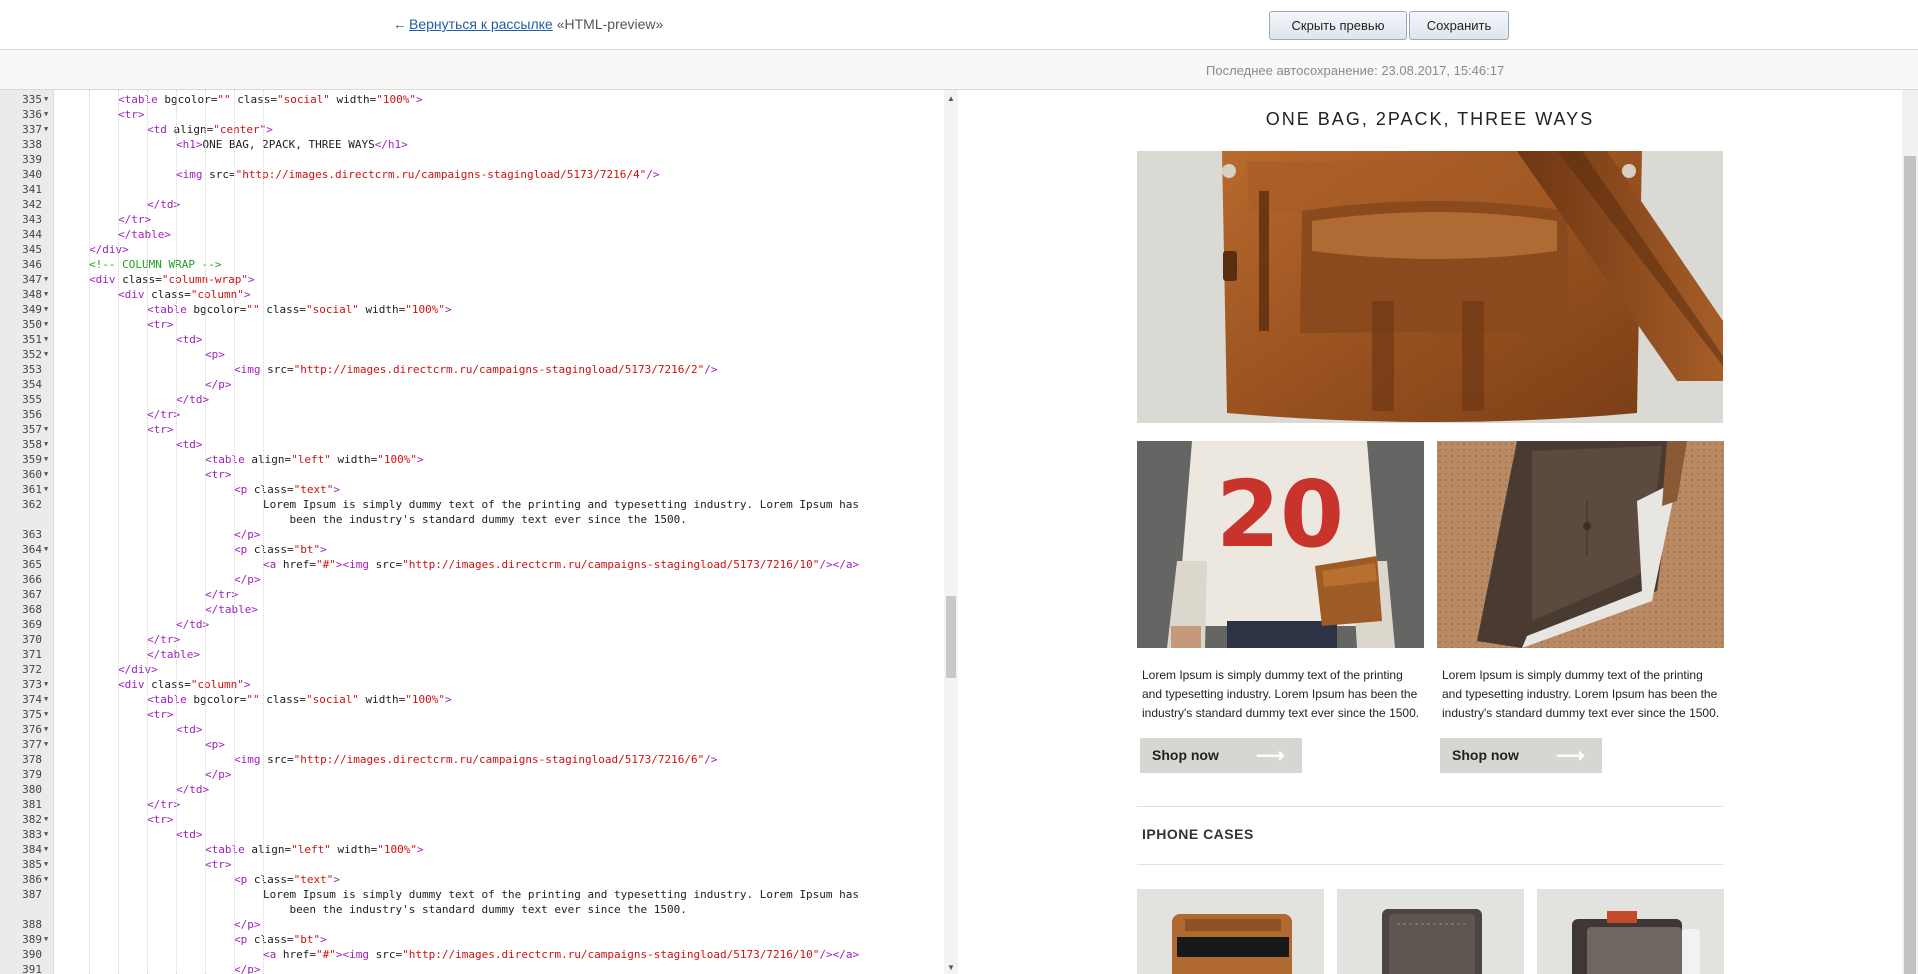 This screenshot has height=974, width=1918. I want to click on code-line: 368 </table>, so click(470, 609).